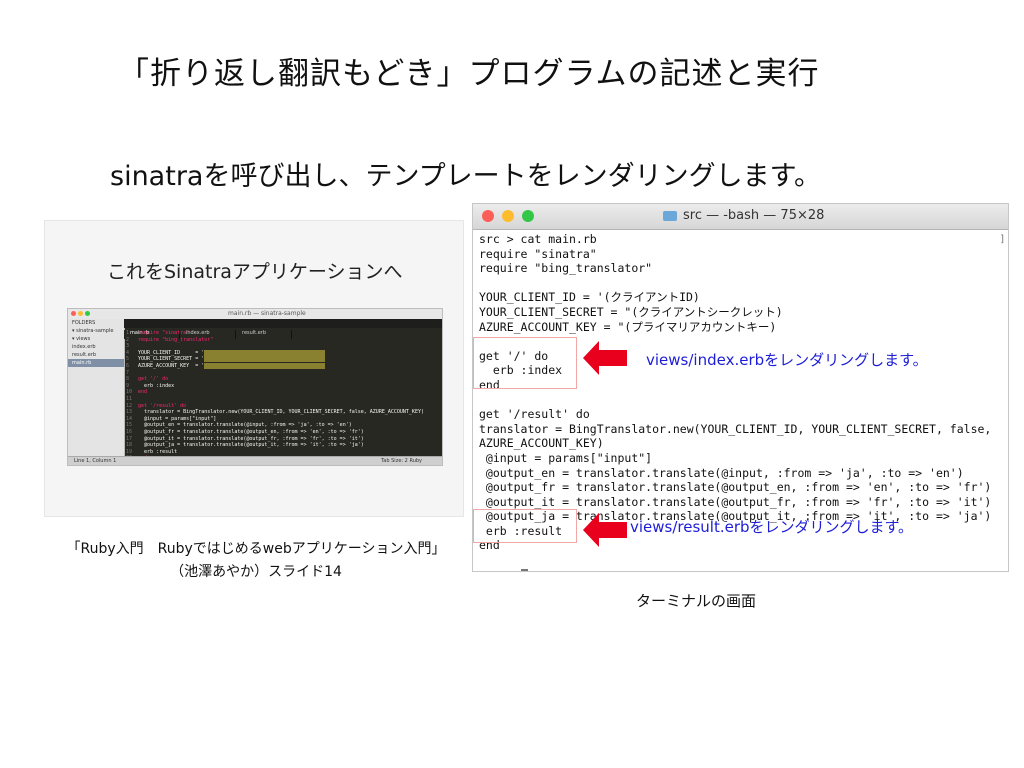 The image size is (1024, 768). What do you see at coordinates (73, 313) in the screenshot?
I see `close-light-icon` at bounding box center [73, 313].